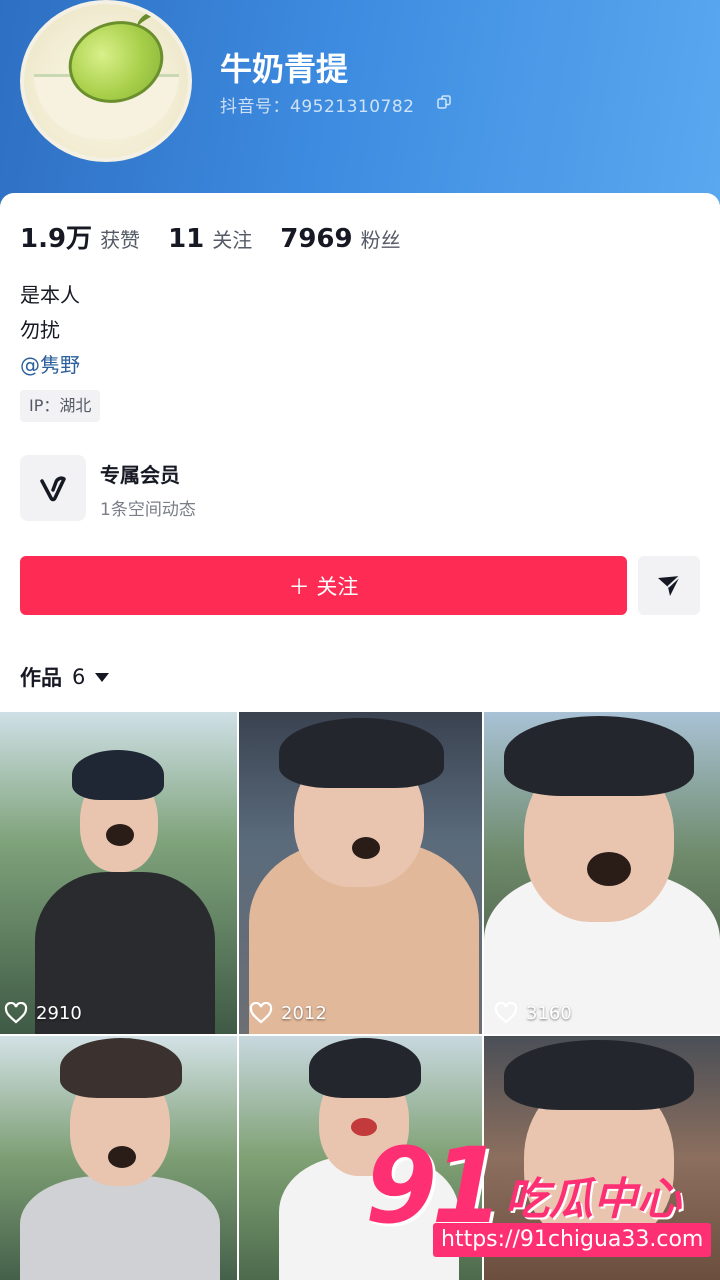 The height and width of the screenshot is (1280, 720). What do you see at coordinates (53, 488) in the screenshot?
I see `member-v-icon` at bounding box center [53, 488].